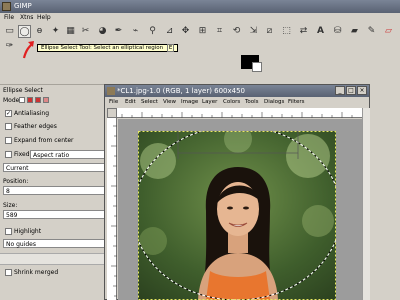 The height and width of the screenshot is (300, 400). What do you see at coordinates (28, 231) in the screenshot?
I see `highlight-label: Highlight` at bounding box center [28, 231].